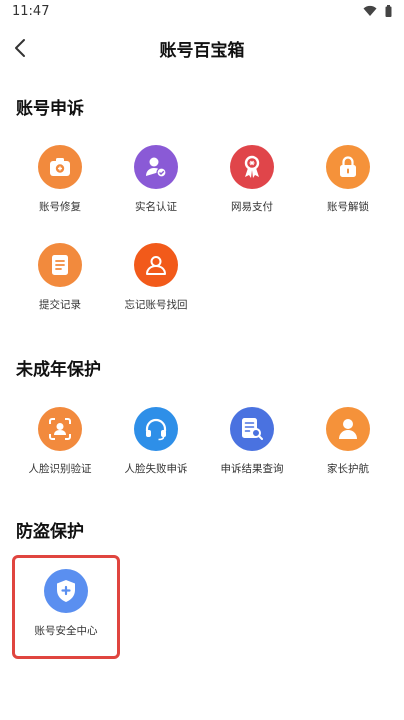  What do you see at coordinates (66, 591) in the screenshot?
I see `shield-icon` at bounding box center [66, 591].